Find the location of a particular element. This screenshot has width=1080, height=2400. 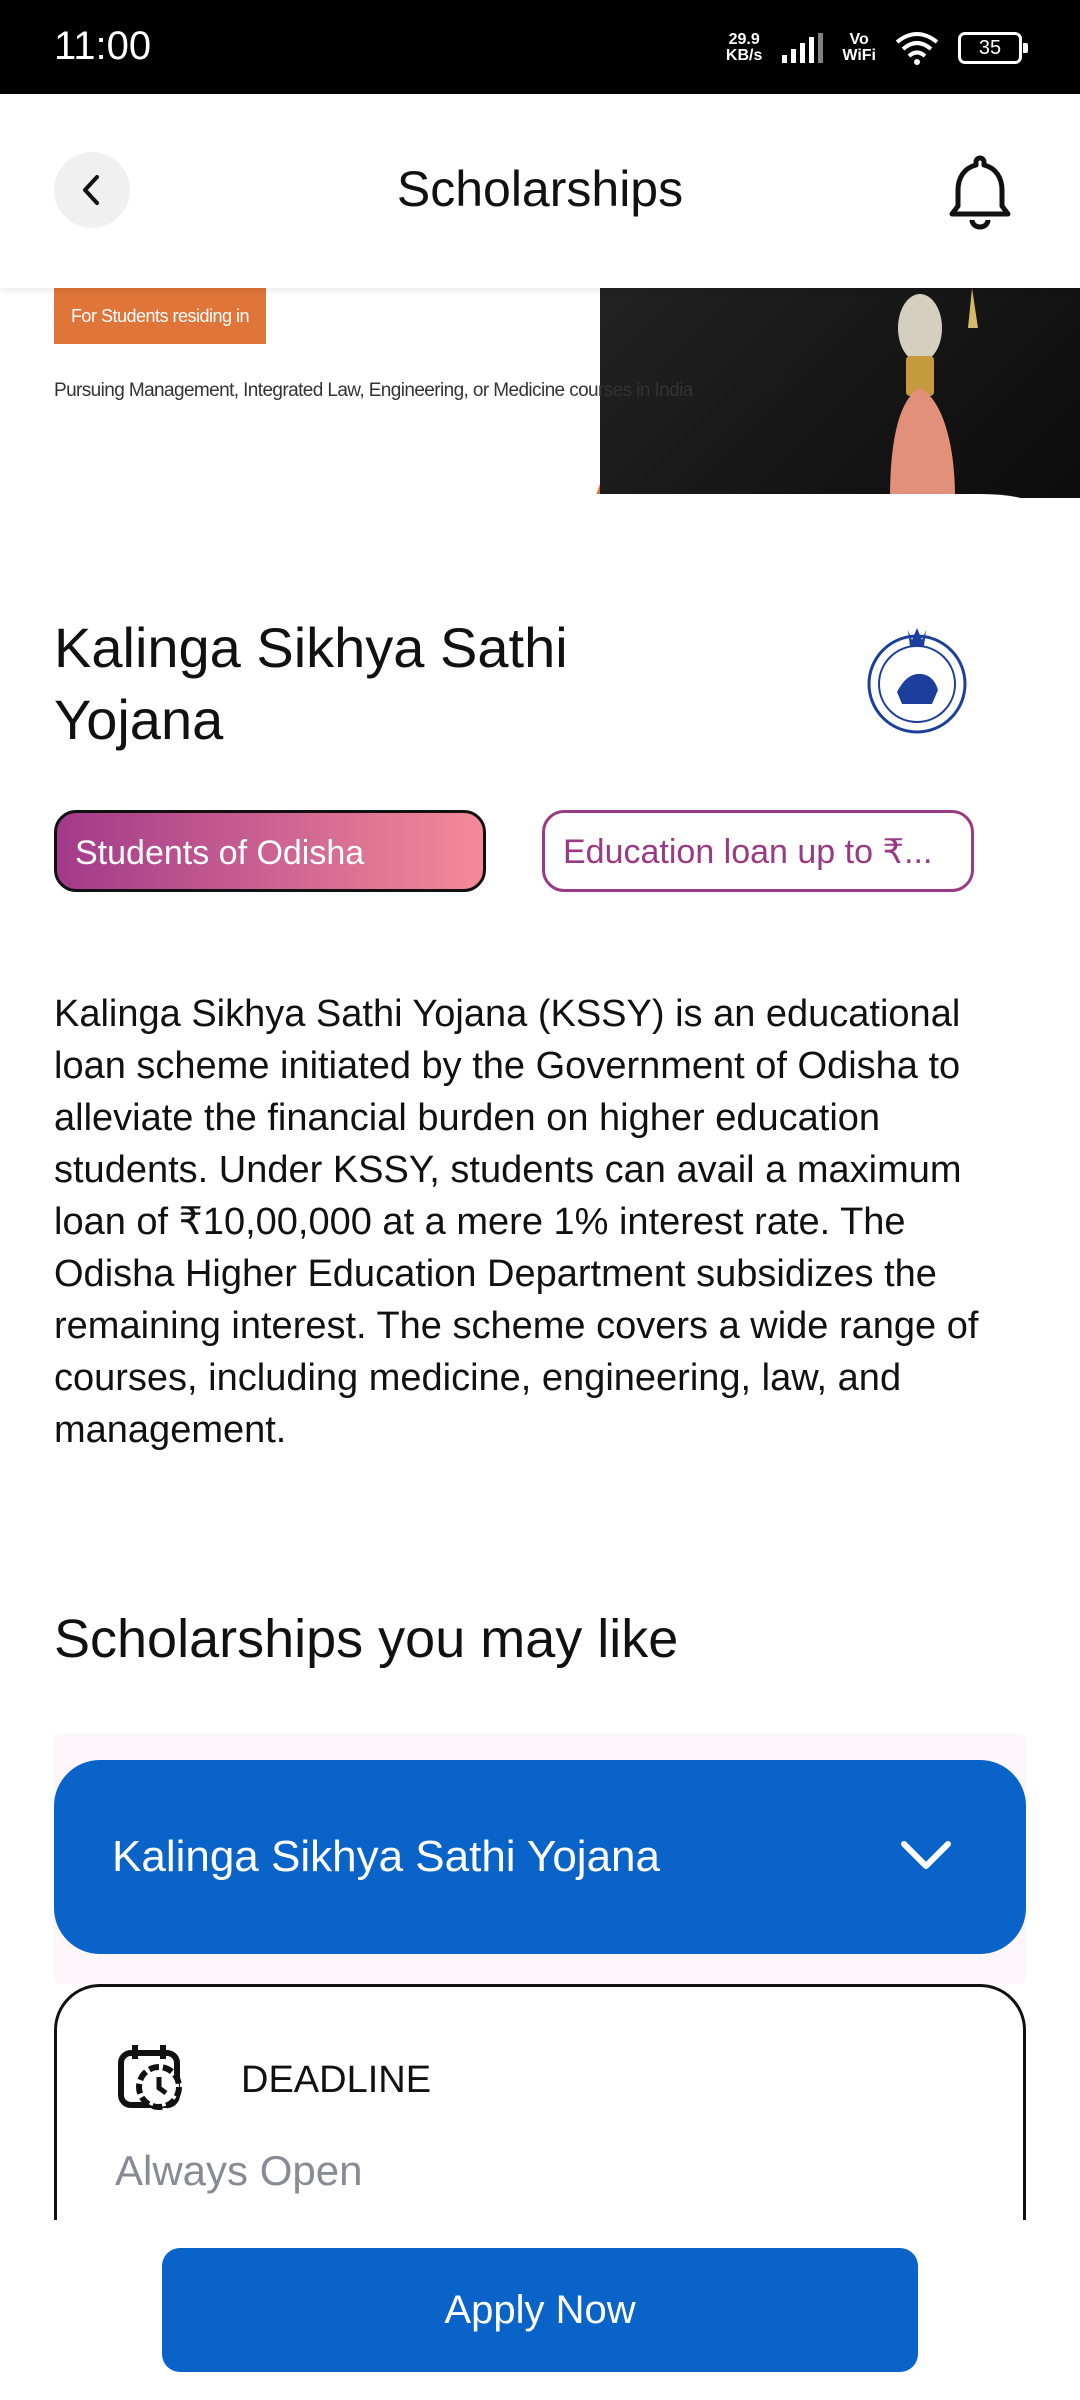

vowifi-top: Vo is located at coordinates (859, 39).